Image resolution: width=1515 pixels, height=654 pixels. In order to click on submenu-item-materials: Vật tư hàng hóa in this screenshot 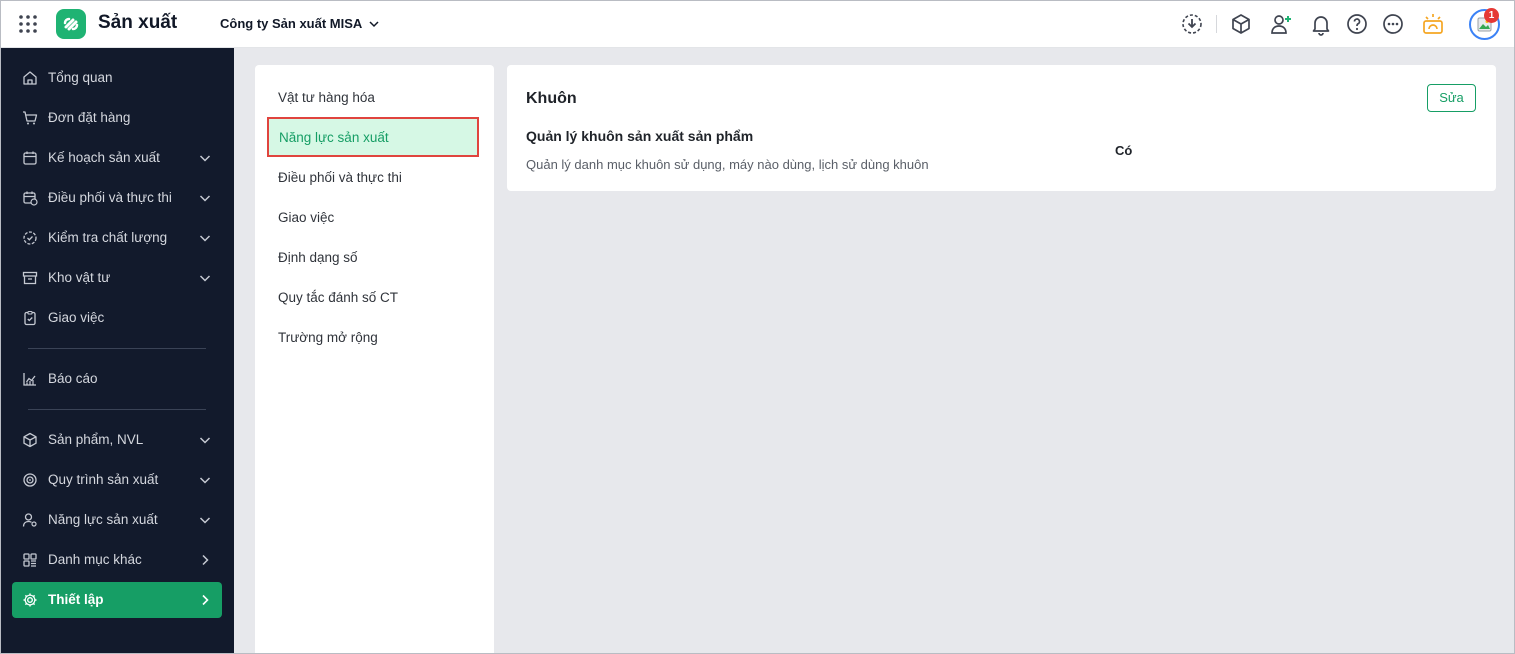, I will do `click(374, 98)`.